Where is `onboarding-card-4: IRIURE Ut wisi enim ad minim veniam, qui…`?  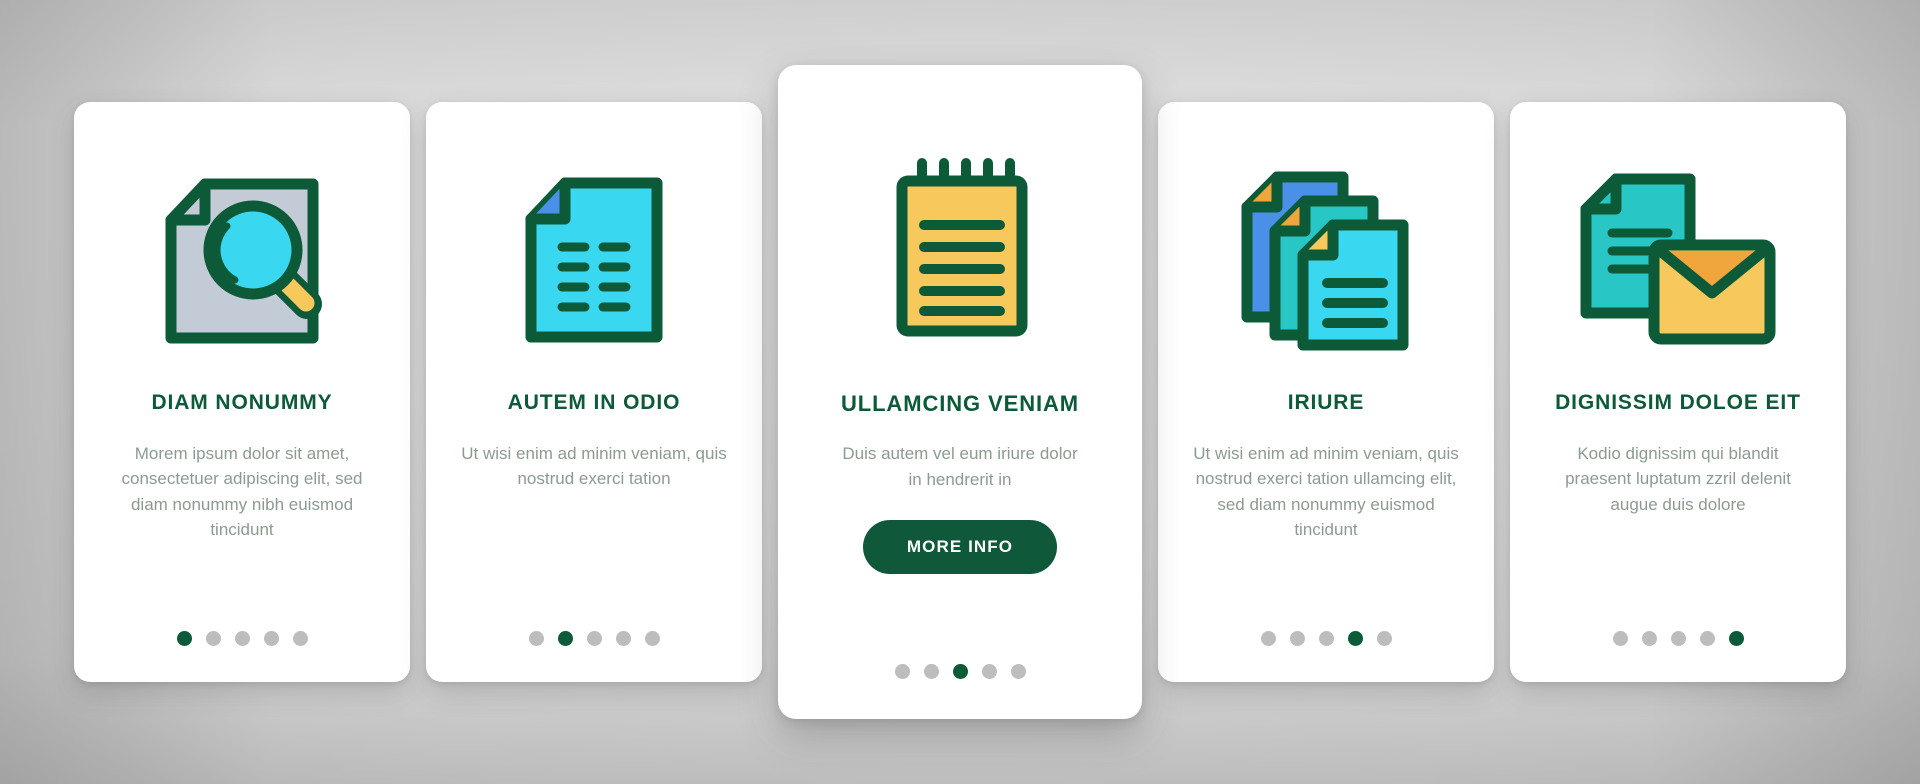 onboarding-card-4: IRIURE Ut wisi enim ad minim veniam, qui… is located at coordinates (1326, 392).